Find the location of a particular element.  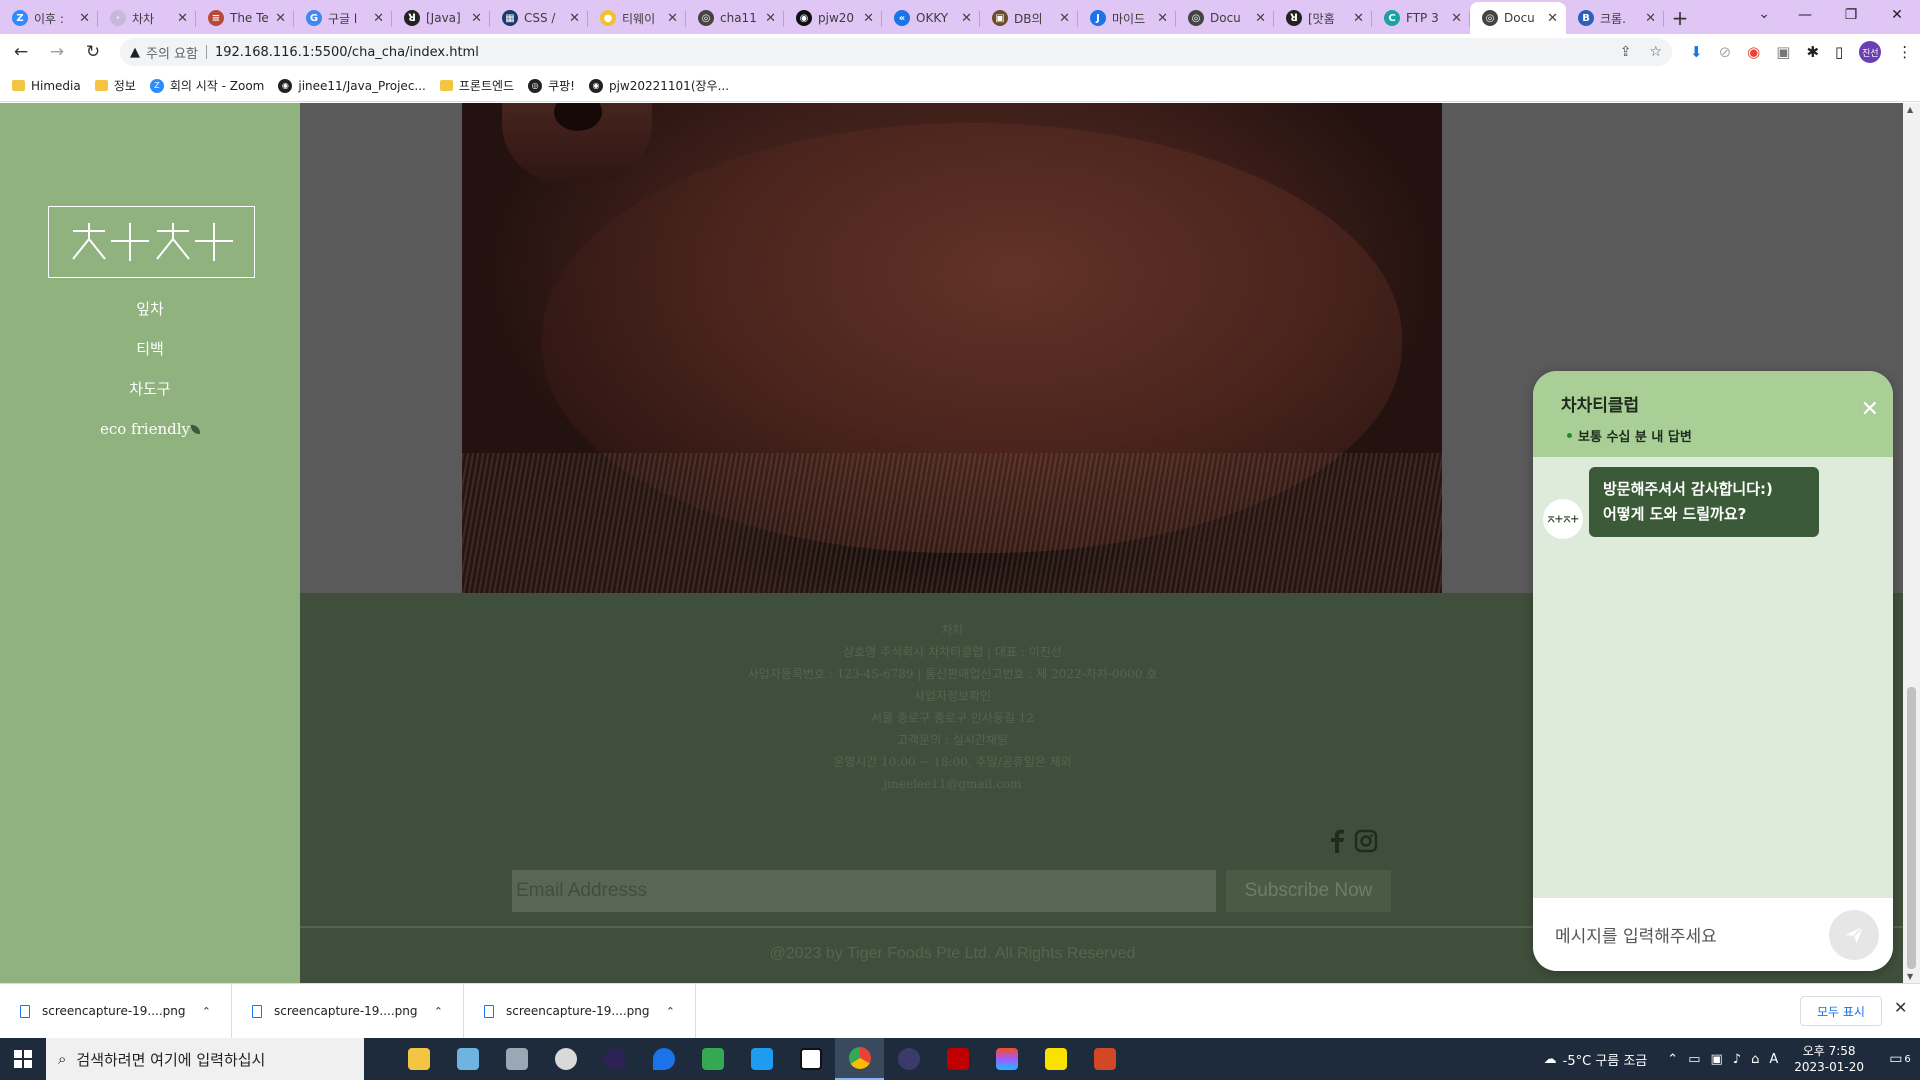

subscribe-button: Subscribe Now is located at coordinates (1308, 891).